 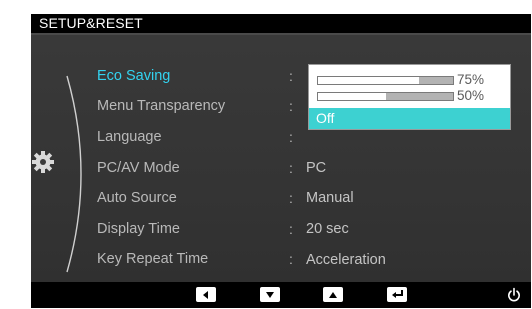 What do you see at coordinates (281, 295) in the screenshot?
I see `control-bar` at bounding box center [281, 295].